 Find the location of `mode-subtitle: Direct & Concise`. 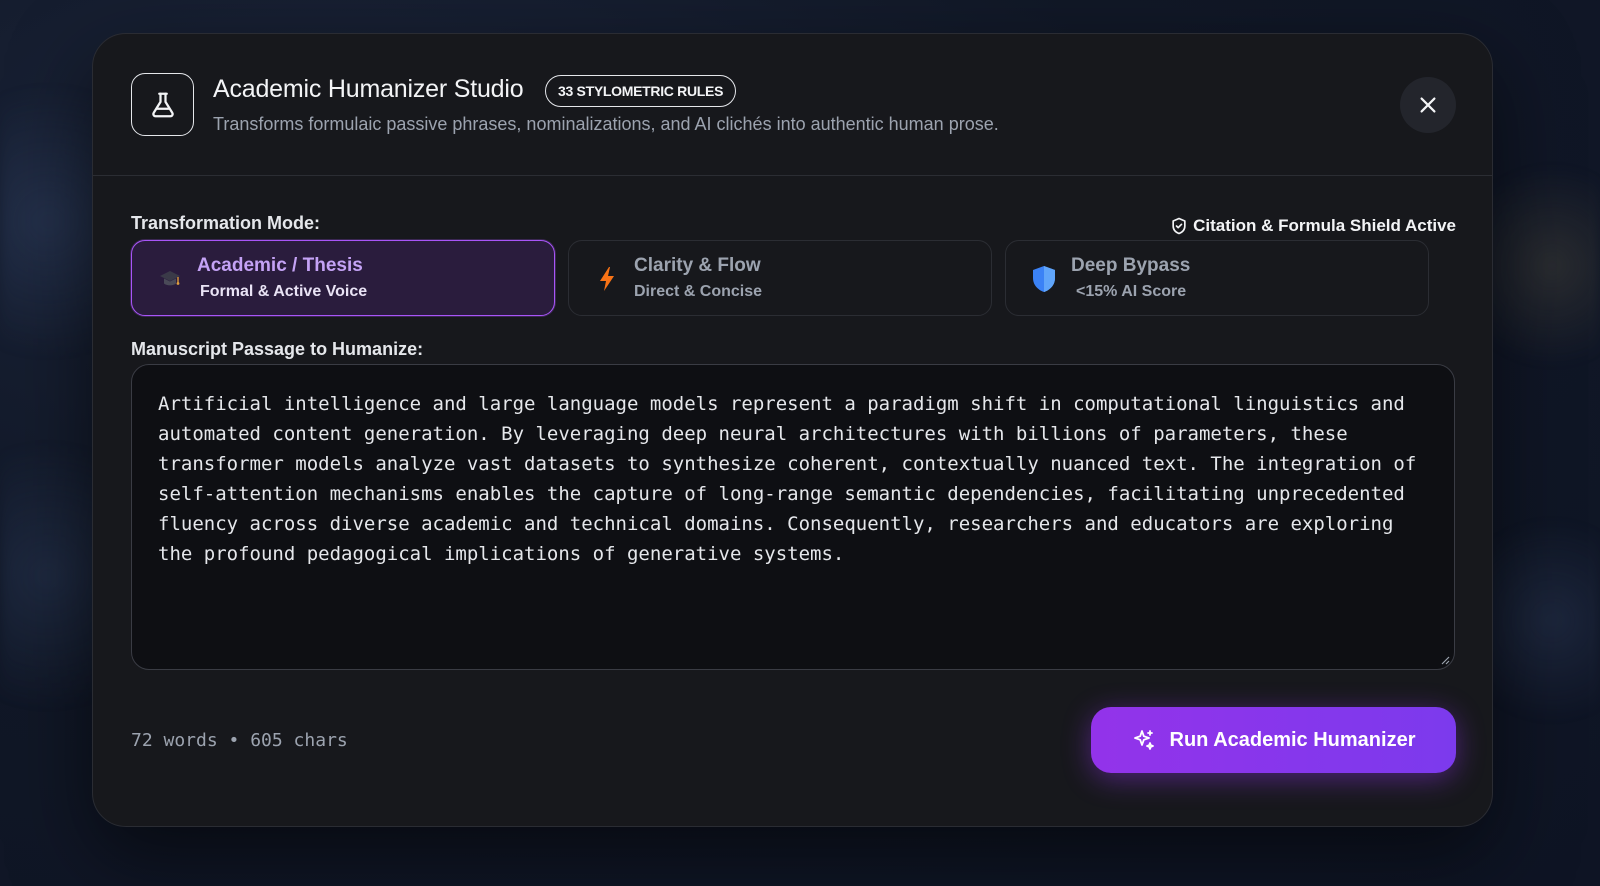

mode-subtitle: Direct & Concise is located at coordinates (698, 291).